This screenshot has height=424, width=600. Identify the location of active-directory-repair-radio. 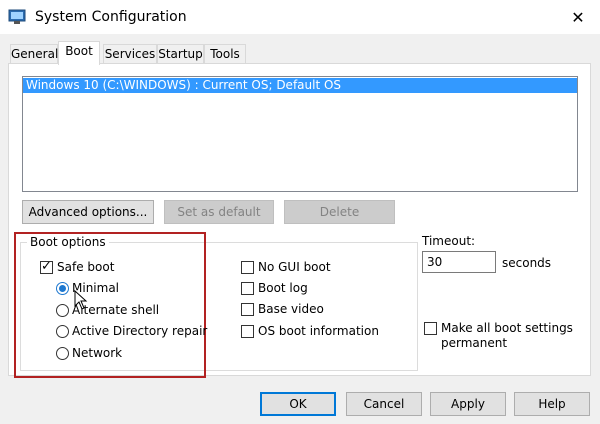
(62, 331).